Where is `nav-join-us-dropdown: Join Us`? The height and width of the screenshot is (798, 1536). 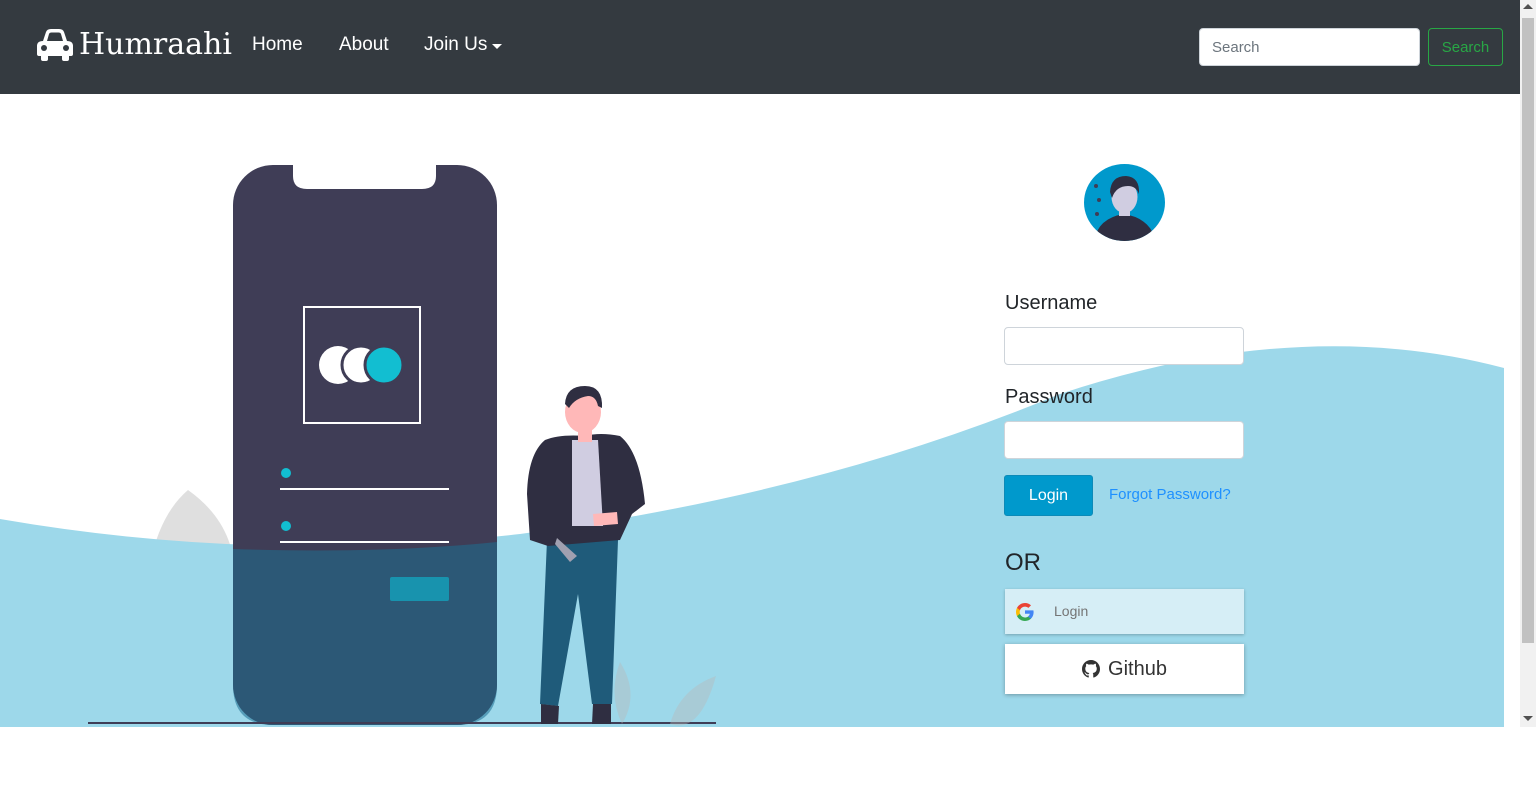 nav-join-us-dropdown: Join Us is located at coordinates (463, 45).